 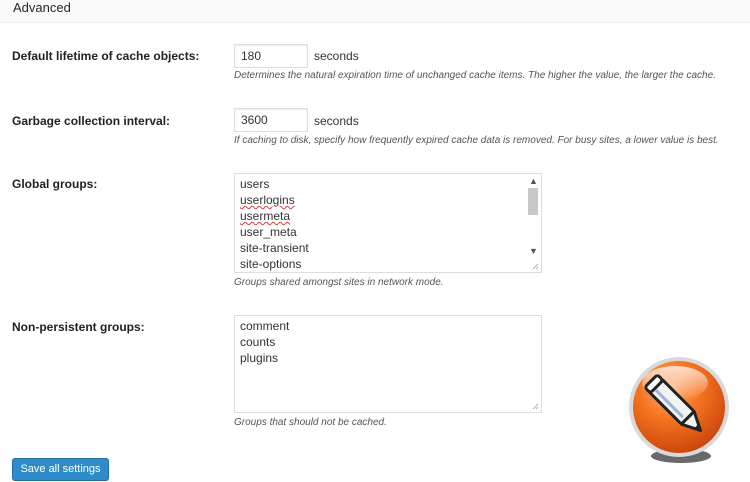 I want to click on gc-label: Garbage collection interval:, so click(x=91, y=121).